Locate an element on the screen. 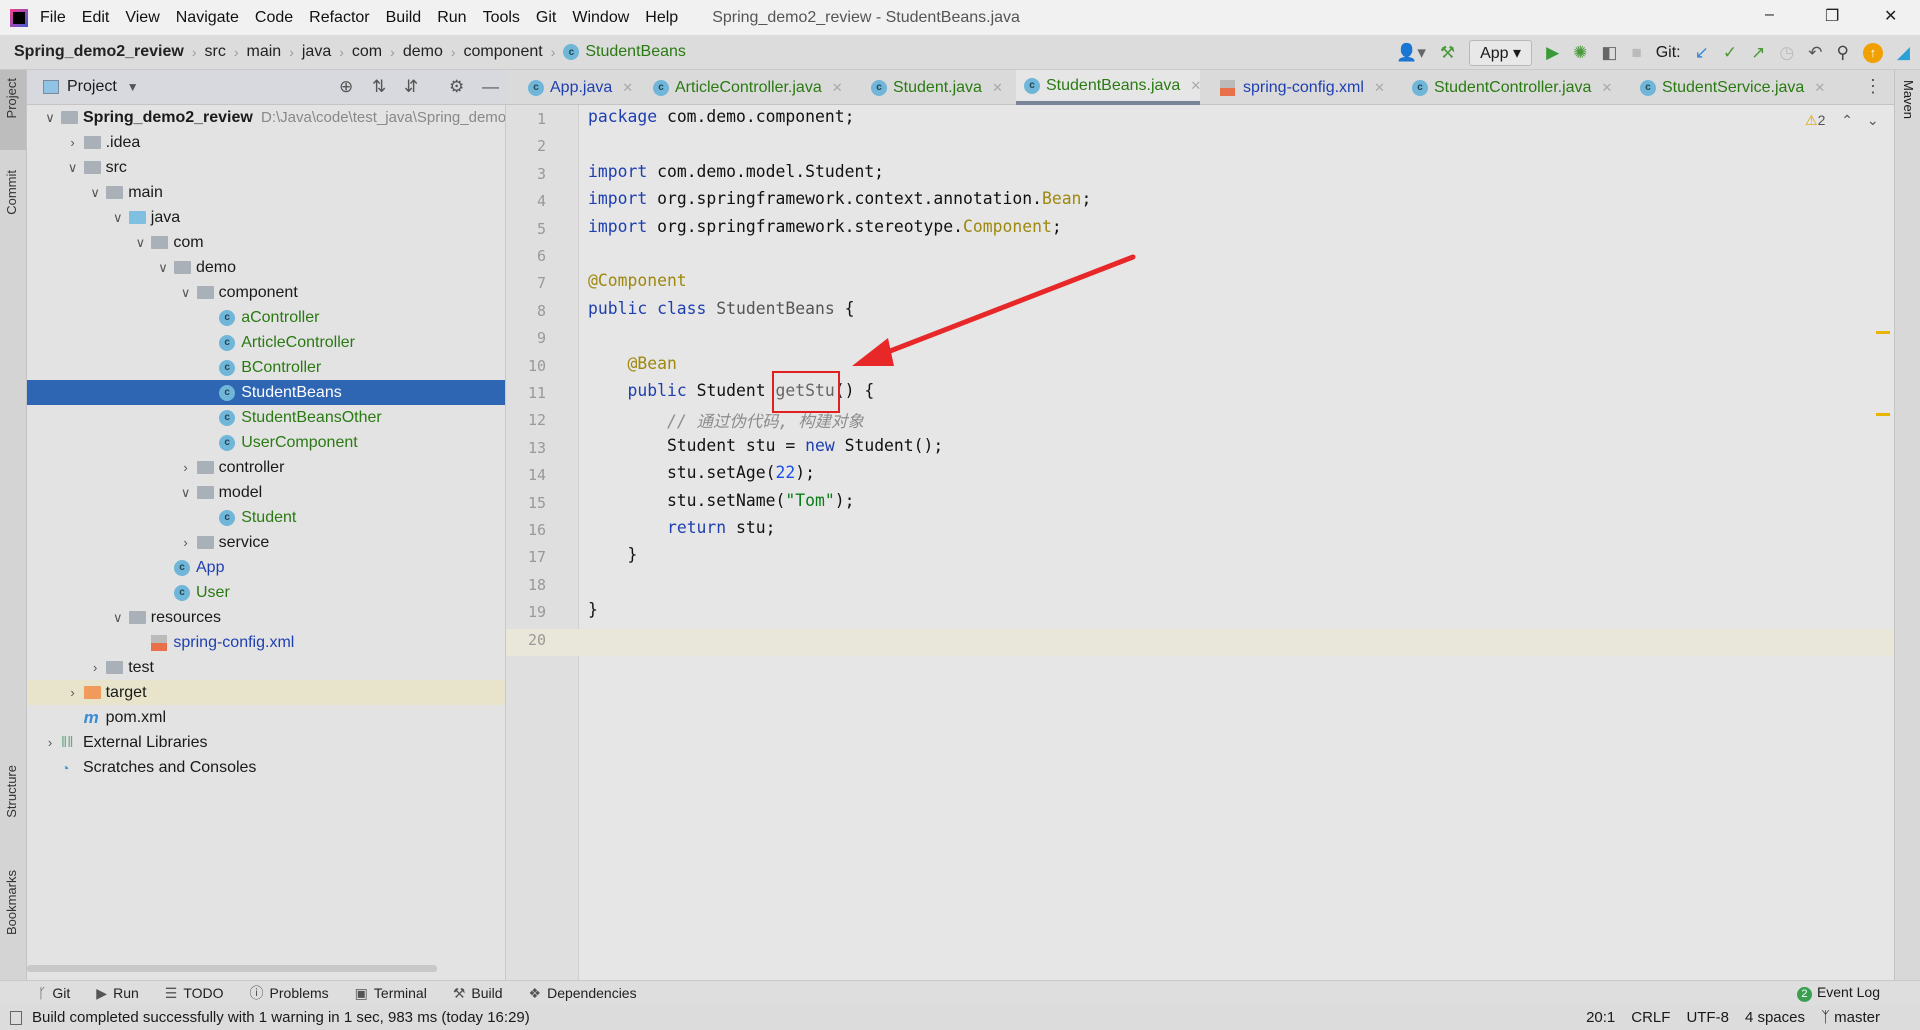  tree-item: ∨ model is located at coordinates (266, 492).